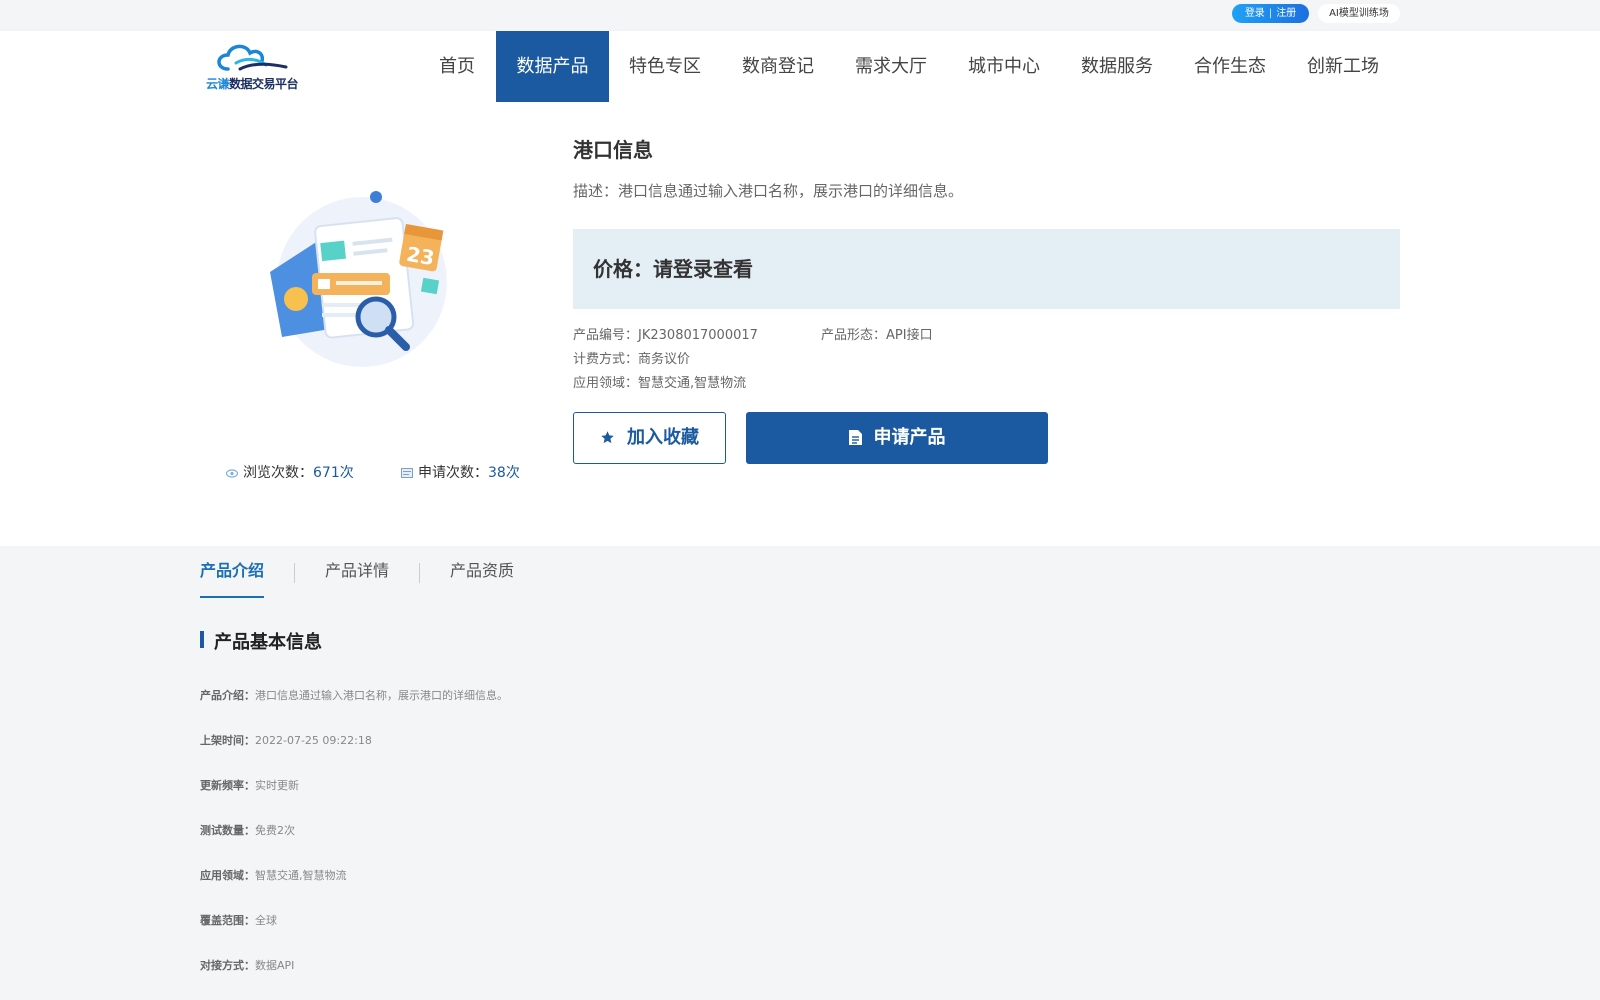 This screenshot has width=1600, height=1000. Describe the element at coordinates (606, 383) in the screenshot. I see `product-domain-label: 应用领域：` at that location.